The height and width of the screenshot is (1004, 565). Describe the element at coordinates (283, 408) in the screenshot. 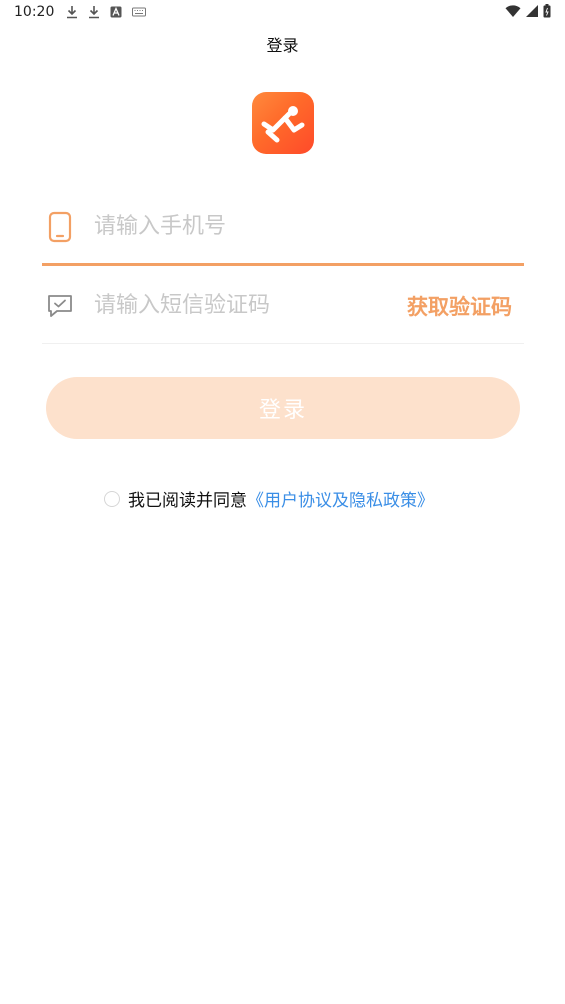

I see `login-button: 登录` at that location.